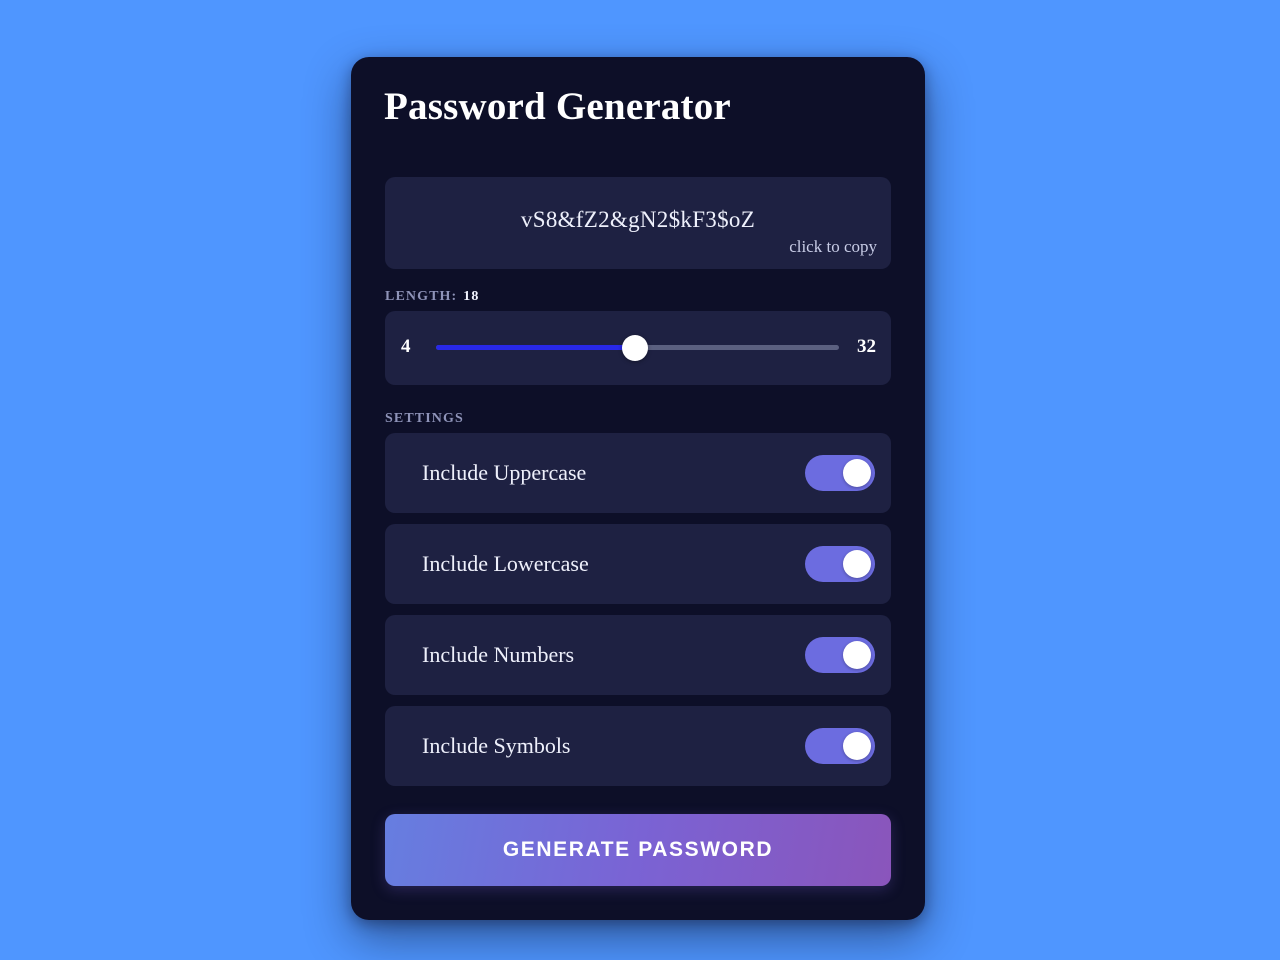  What do you see at coordinates (638, 219) in the screenshot?
I see `generated-password-value: vS8&fZ2&gN2$kF3$oZ` at bounding box center [638, 219].